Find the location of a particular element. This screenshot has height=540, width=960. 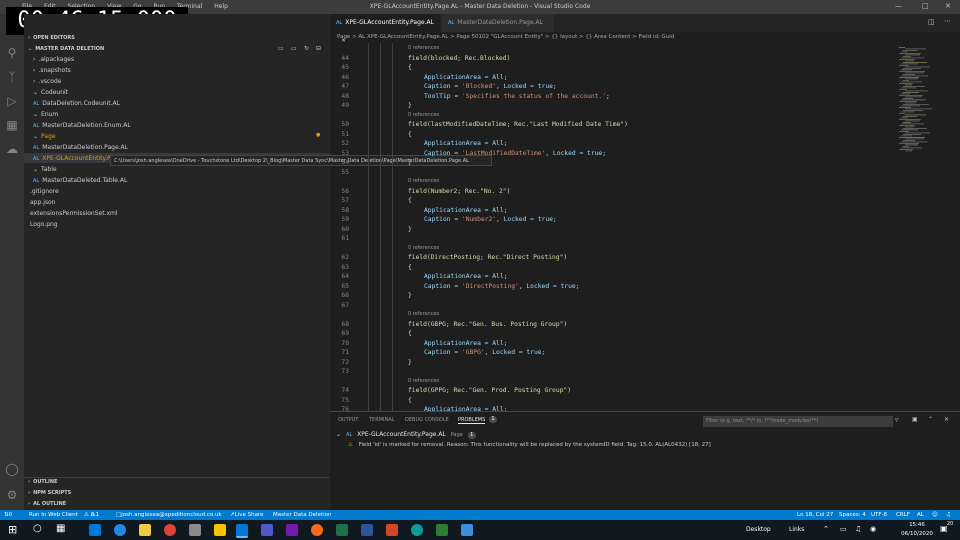

encoding: UTF-8 is located at coordinates (879, 515).